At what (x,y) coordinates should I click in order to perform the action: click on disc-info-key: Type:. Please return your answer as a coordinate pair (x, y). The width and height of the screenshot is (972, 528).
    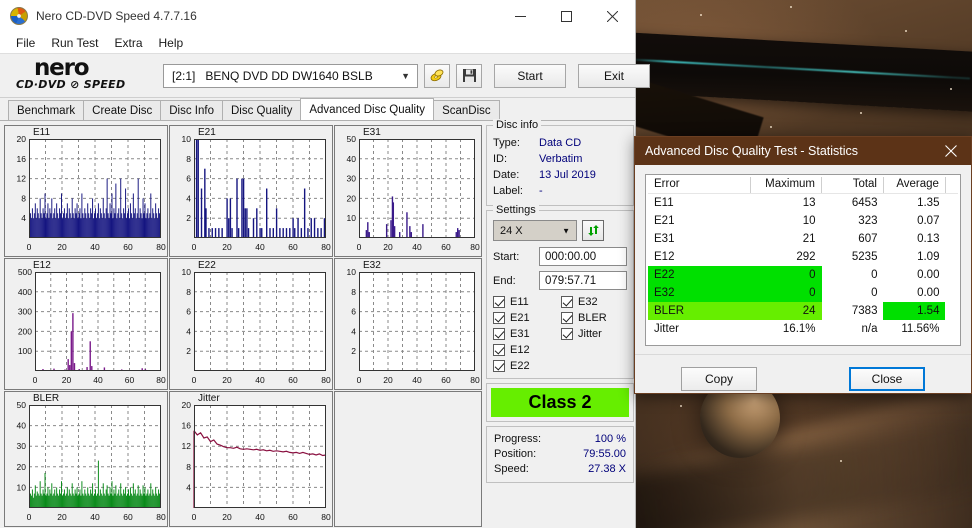
    Looking at the image, I should click on (506, 143).